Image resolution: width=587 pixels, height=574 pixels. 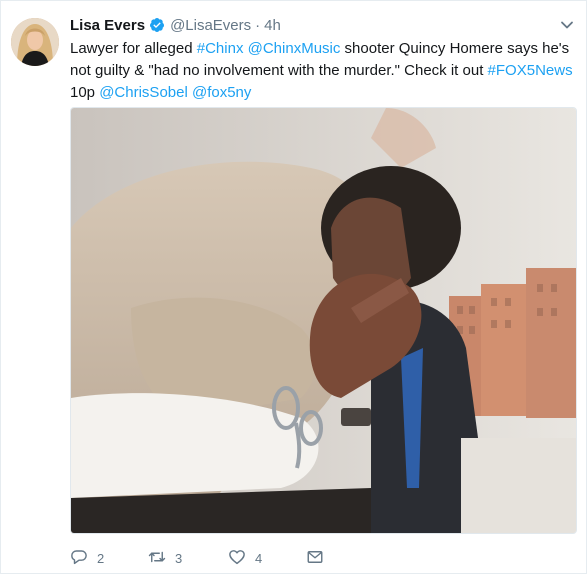 What do you see at coordinates (79, 558) in the screenshot?
I see `reply-icon` at bounding box center [79, 558].